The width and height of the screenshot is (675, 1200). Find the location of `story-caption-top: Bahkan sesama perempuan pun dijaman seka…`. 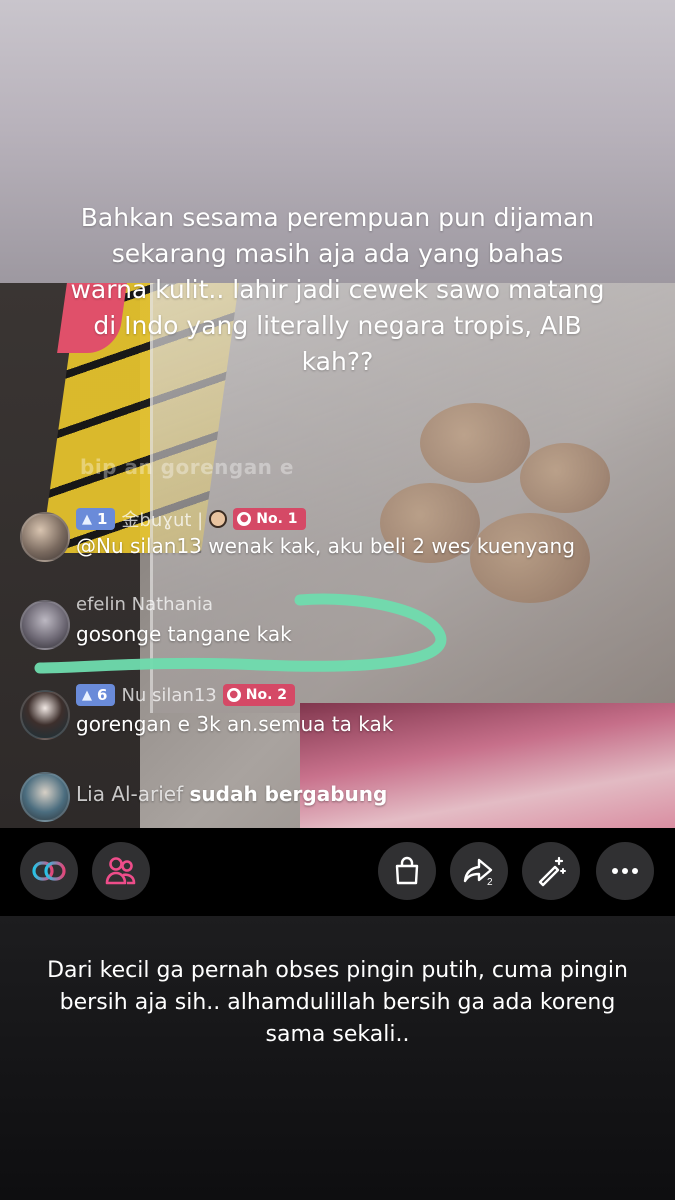

story-caption-top: Bahkan sesama perempuan pun dijaman seka… is located at coordinates (337, 289).